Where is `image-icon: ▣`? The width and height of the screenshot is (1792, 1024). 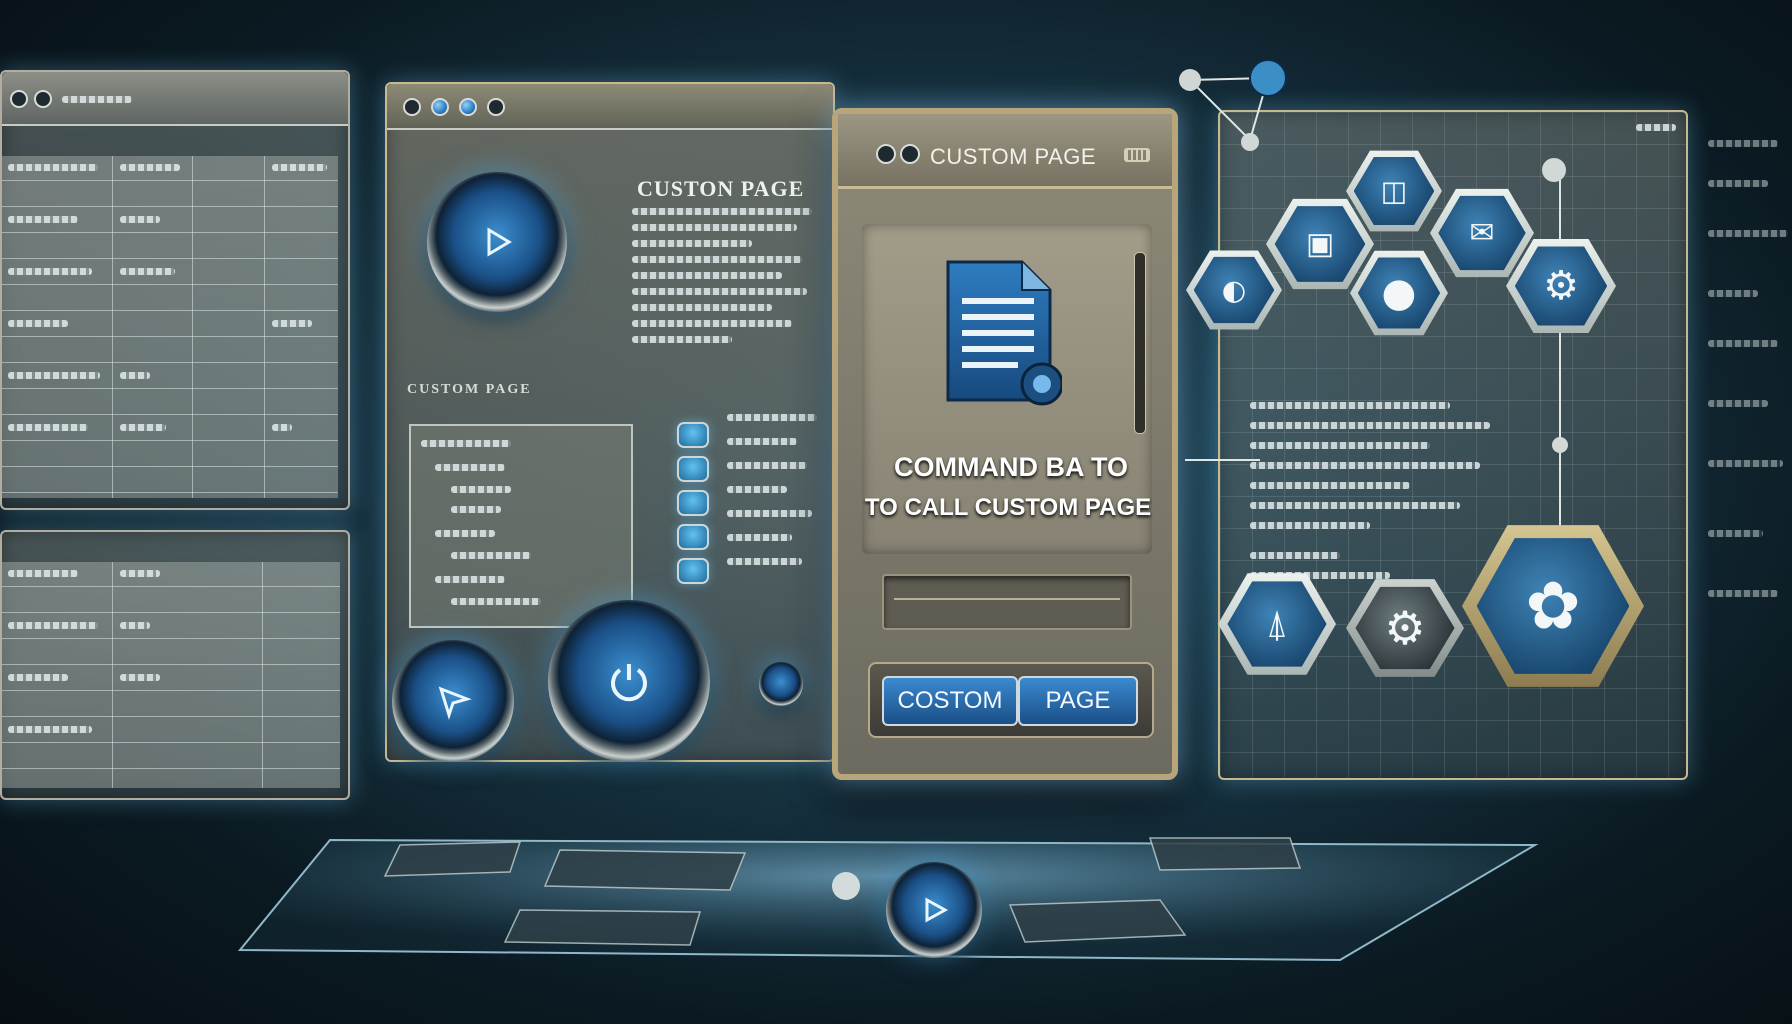
image-icon: ▣ is located at coordinates (1320, 244).